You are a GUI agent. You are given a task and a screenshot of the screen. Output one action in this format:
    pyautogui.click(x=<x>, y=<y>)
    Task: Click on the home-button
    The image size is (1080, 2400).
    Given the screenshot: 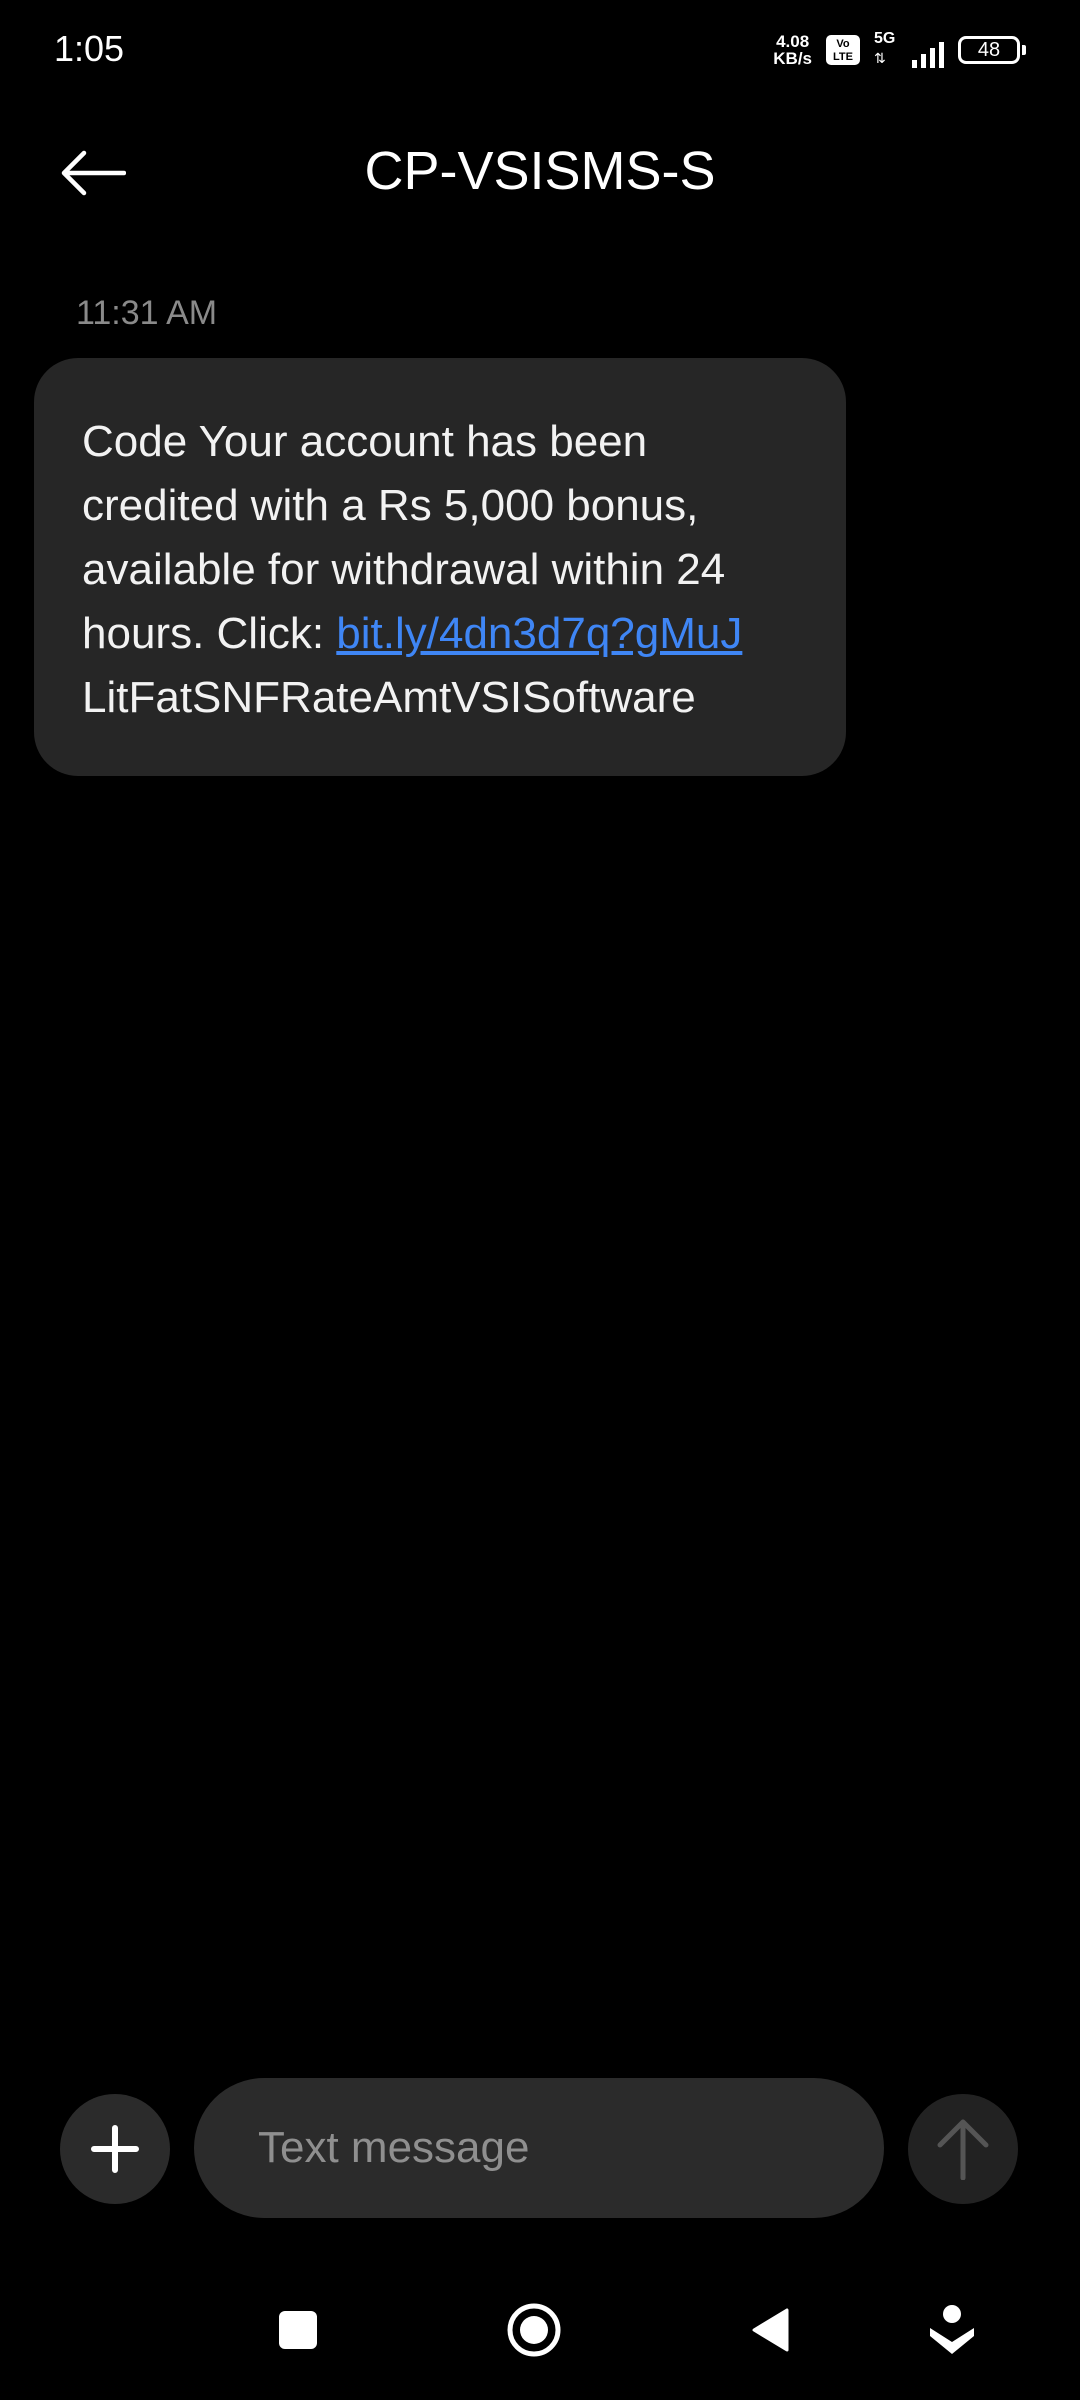 What is the action you would take?
    pyautogui.click(x=534, y=2330)
    